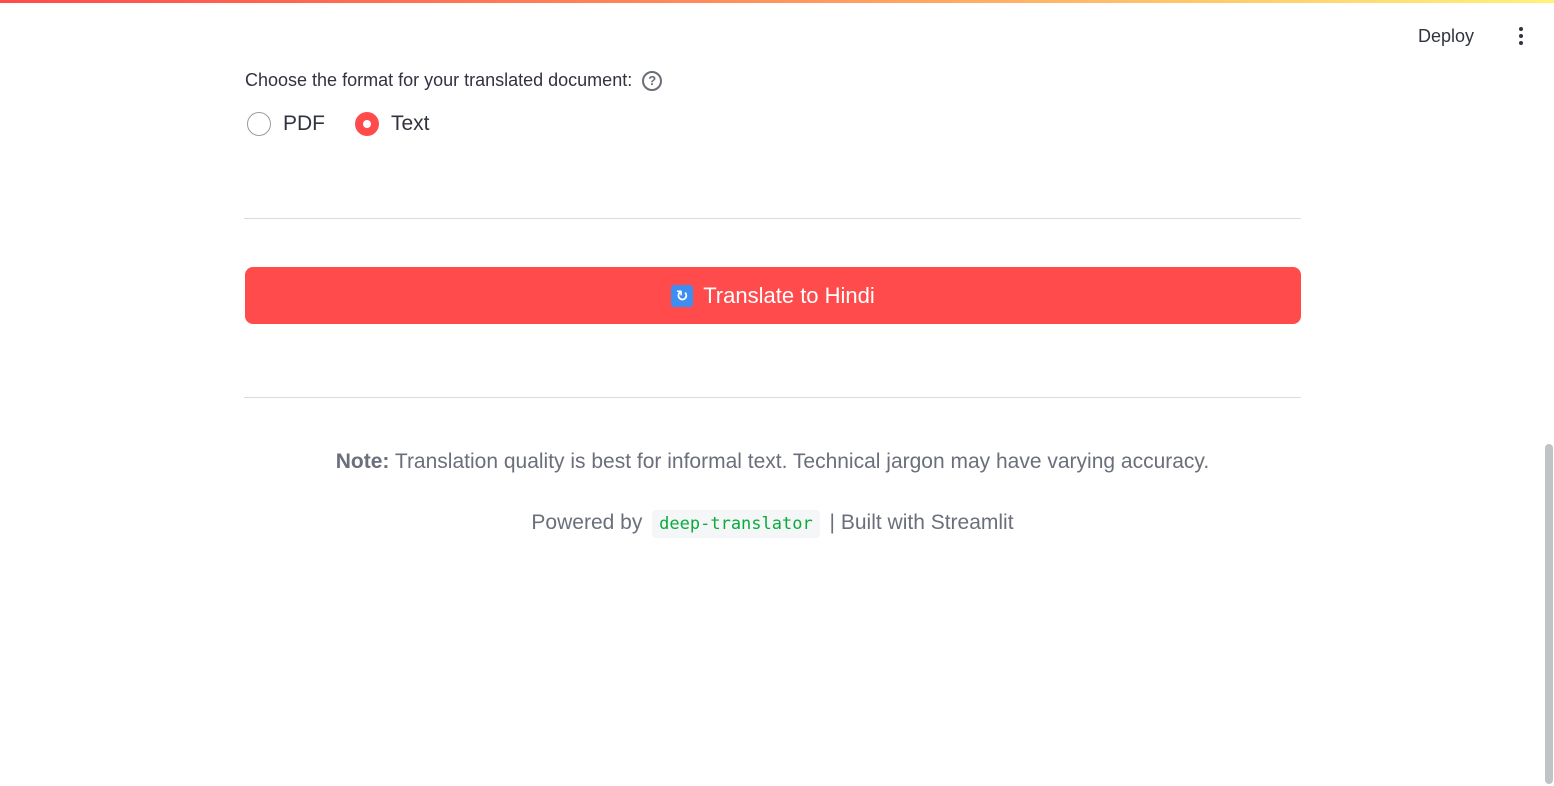  Describe the element at coordinates (362, 461) in the screenshot. I see `note-prefix: Note:` at that location.